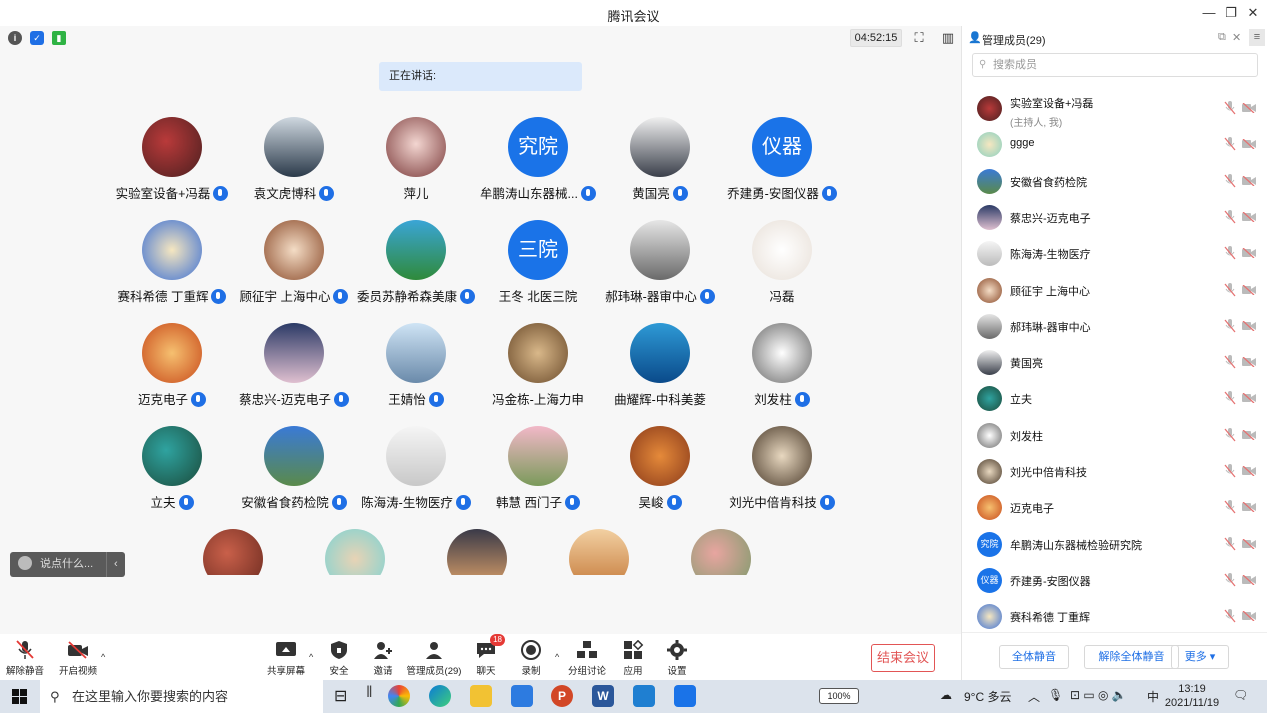 This screenshot has height=713, width=1267. I want to click on record-button: 录制, so click(531, 660).